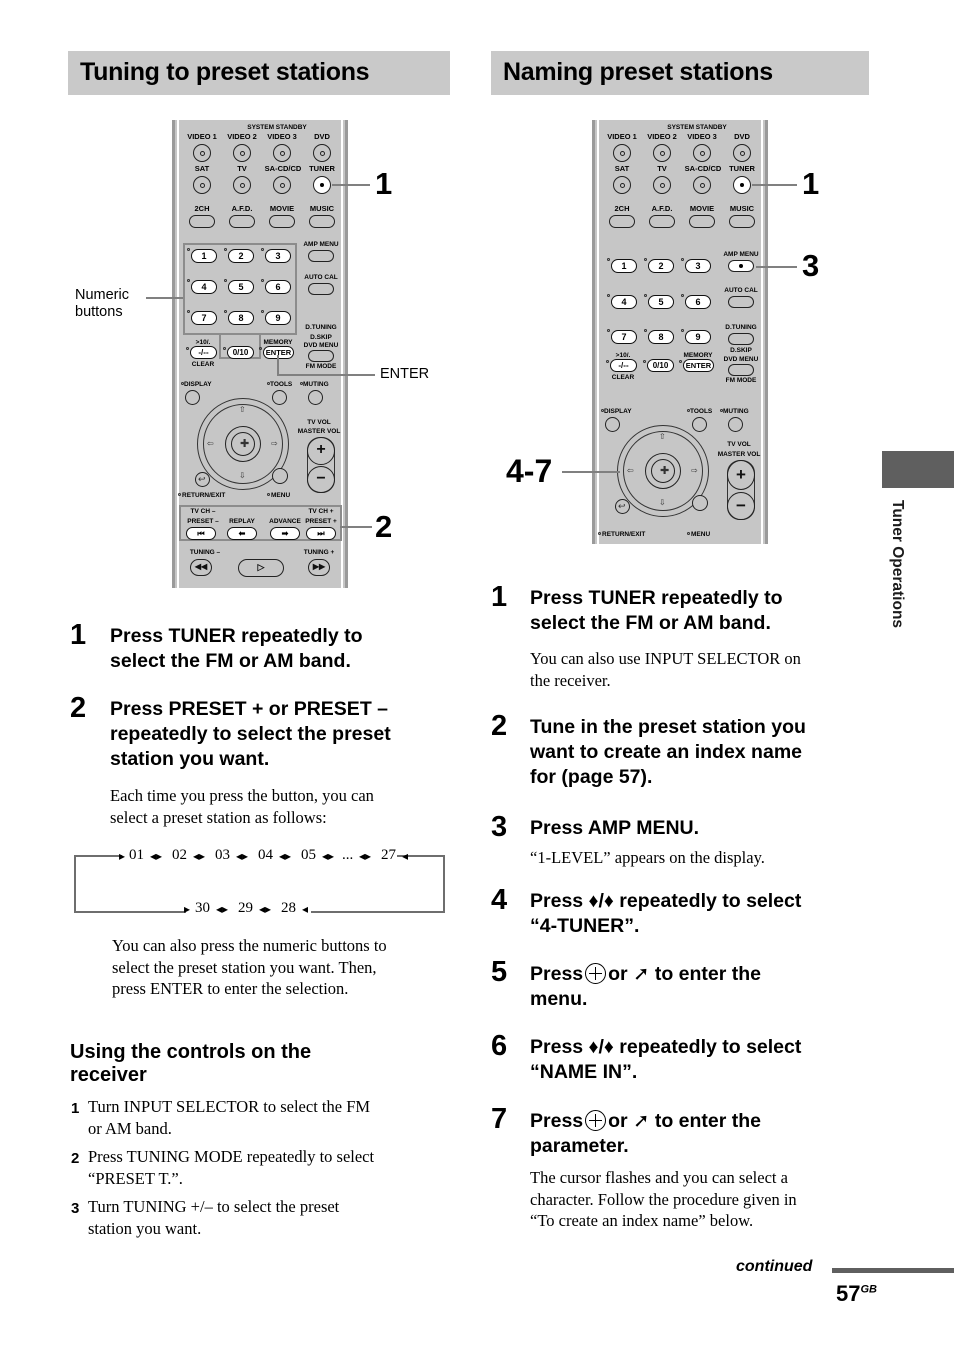 This screenshot has width=954, height=1352. I want to click on remote-key-6: 6, so click(278, 287).